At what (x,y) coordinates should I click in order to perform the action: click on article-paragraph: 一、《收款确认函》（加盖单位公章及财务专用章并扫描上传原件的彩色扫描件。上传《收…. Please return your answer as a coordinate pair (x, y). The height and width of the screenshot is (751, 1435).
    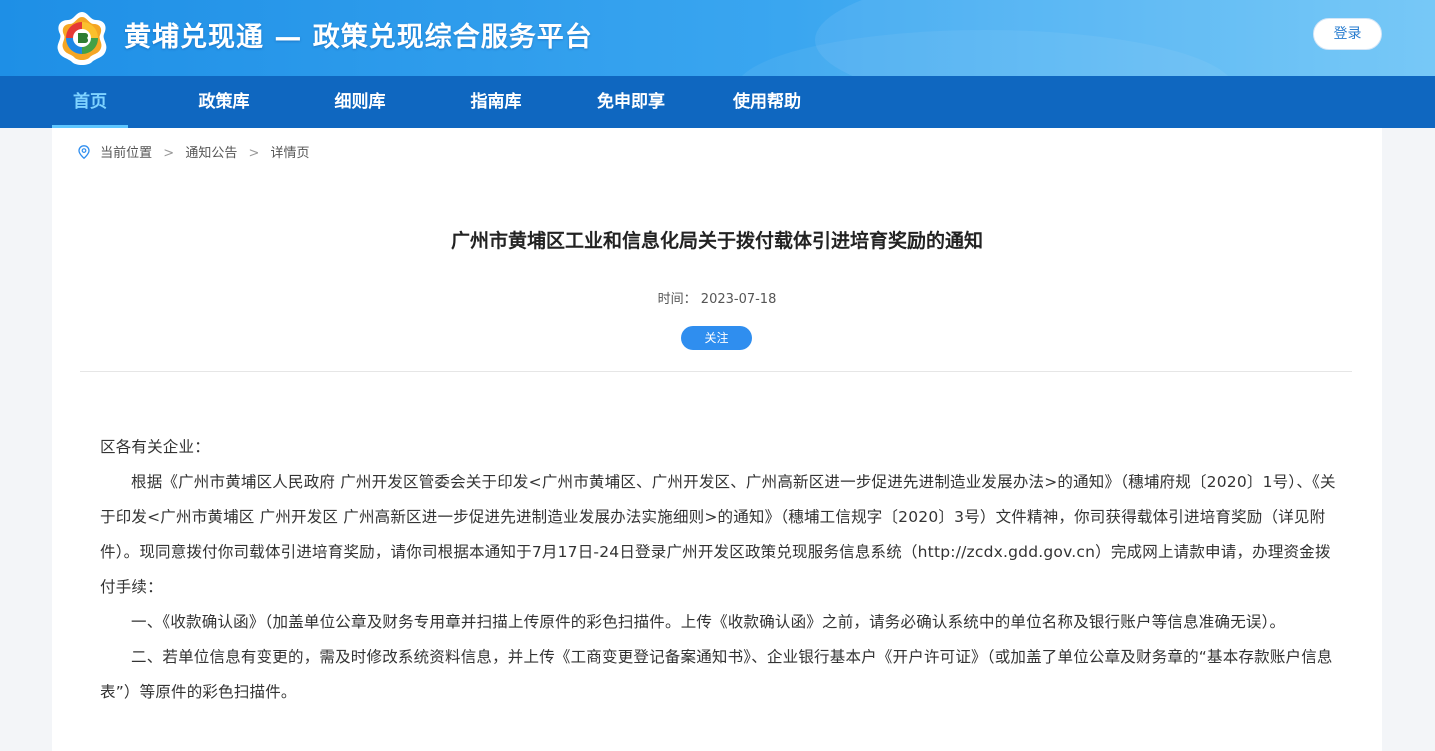
    Looking at the image, I should click on (708, 622).